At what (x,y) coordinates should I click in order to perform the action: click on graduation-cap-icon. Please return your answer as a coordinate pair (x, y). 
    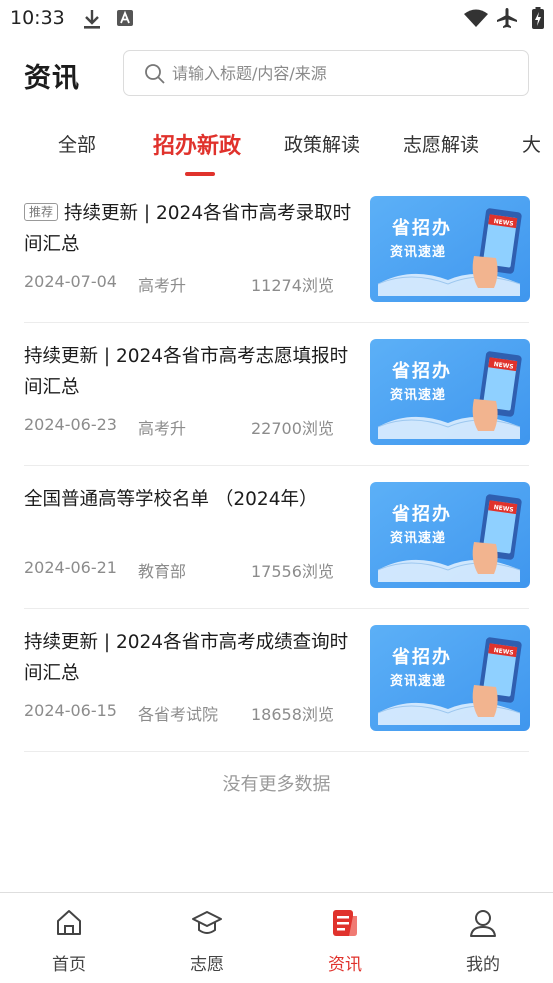
    Looking at the image, I should click on (207, 923).